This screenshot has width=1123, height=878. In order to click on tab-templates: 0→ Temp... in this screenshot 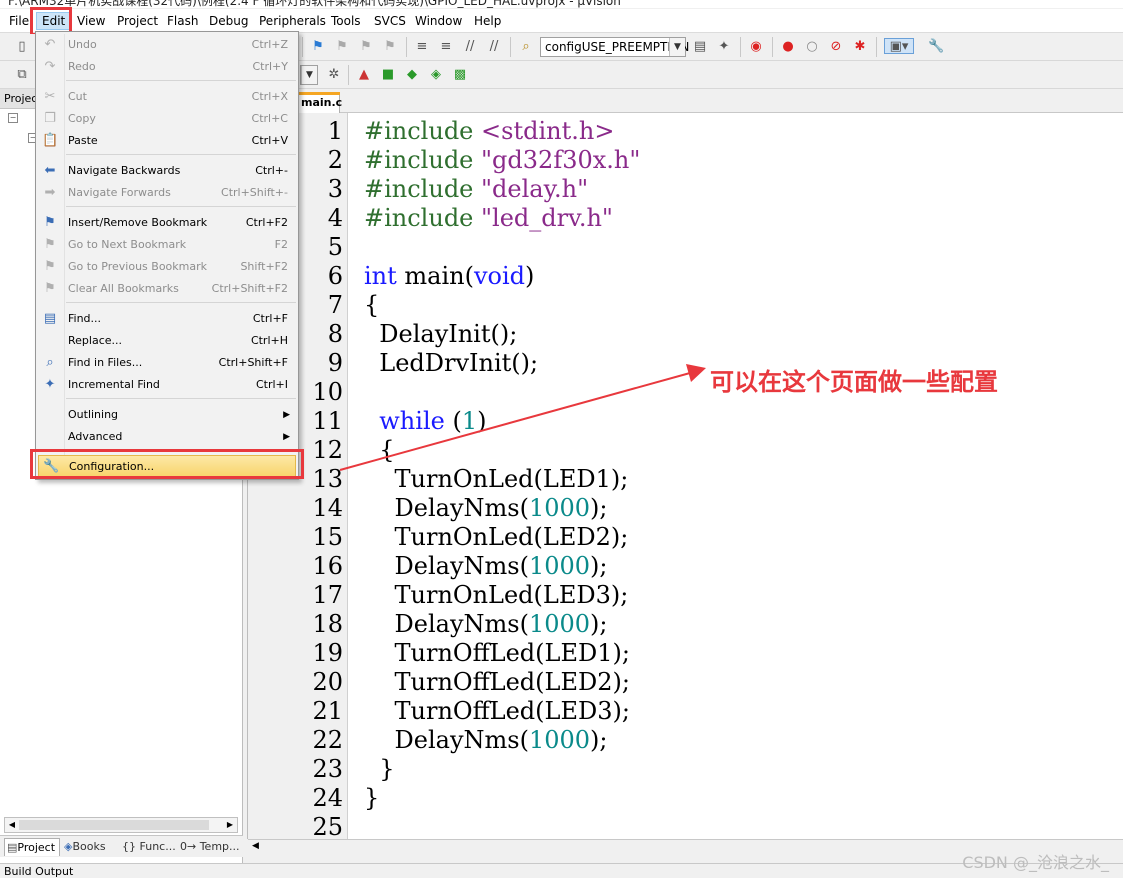, I will do `click(209, 847)`.